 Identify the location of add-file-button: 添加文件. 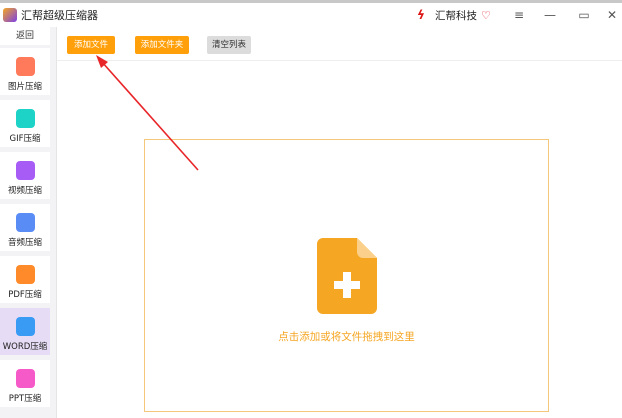
(91, 45).